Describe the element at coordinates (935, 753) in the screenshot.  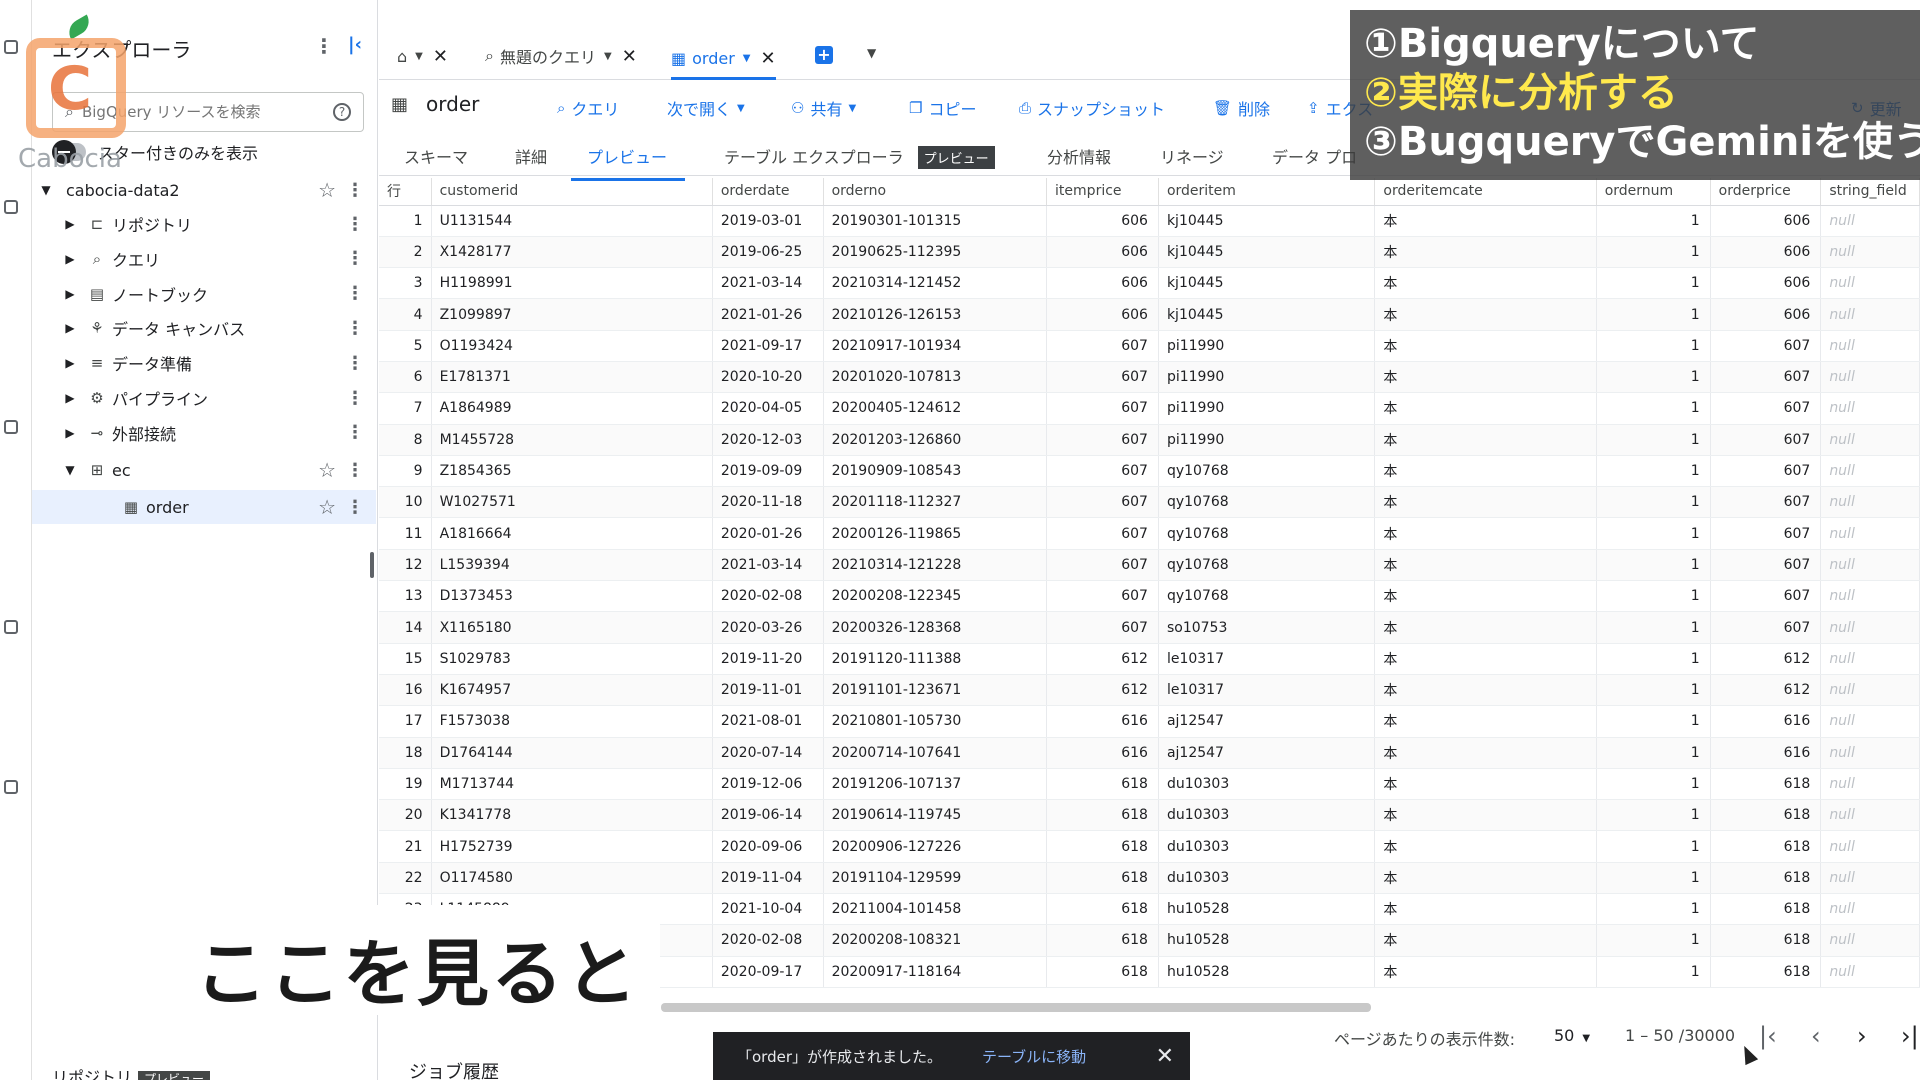
I see `table-cell: 20200714-107641` at that location.